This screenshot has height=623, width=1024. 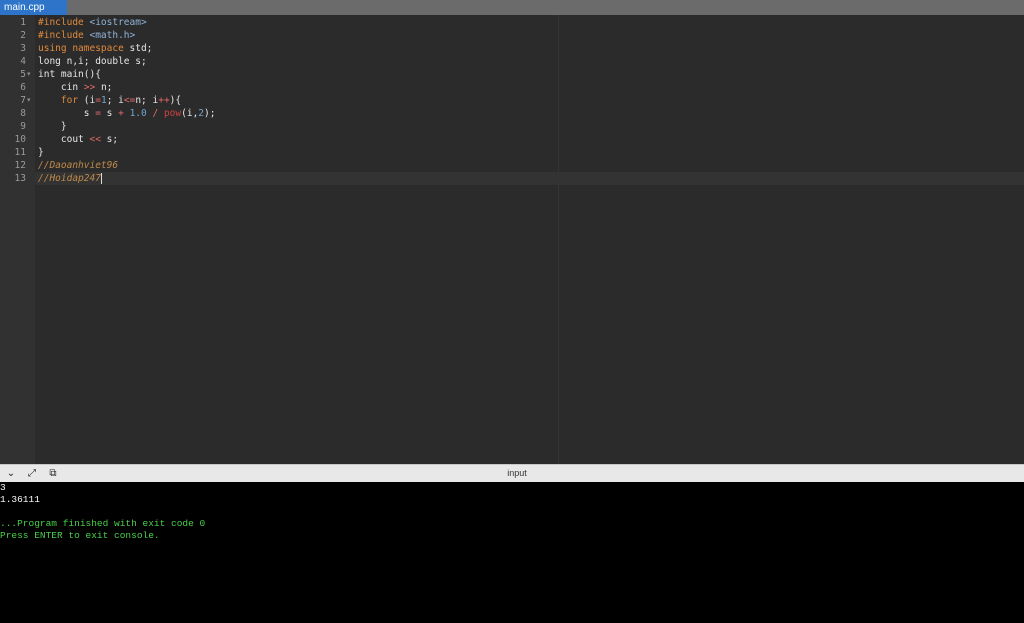 What do you see at coordinates (529, 100) in the screenshot?
I see `code-line: for (i=1; i<=n; i++){` at bounding box center [529, 100].